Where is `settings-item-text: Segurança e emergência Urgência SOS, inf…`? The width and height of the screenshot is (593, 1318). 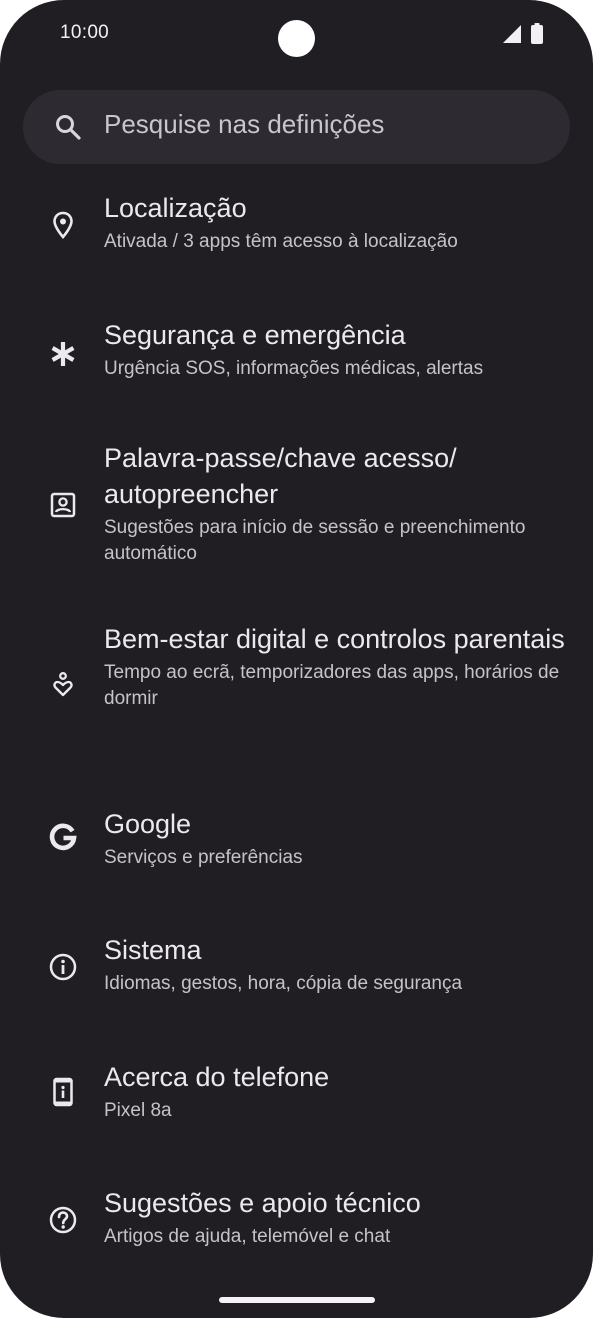 settings-item-text: Segurança e emergência Urgência SOS, inf… is located at coordinates (336, 349).